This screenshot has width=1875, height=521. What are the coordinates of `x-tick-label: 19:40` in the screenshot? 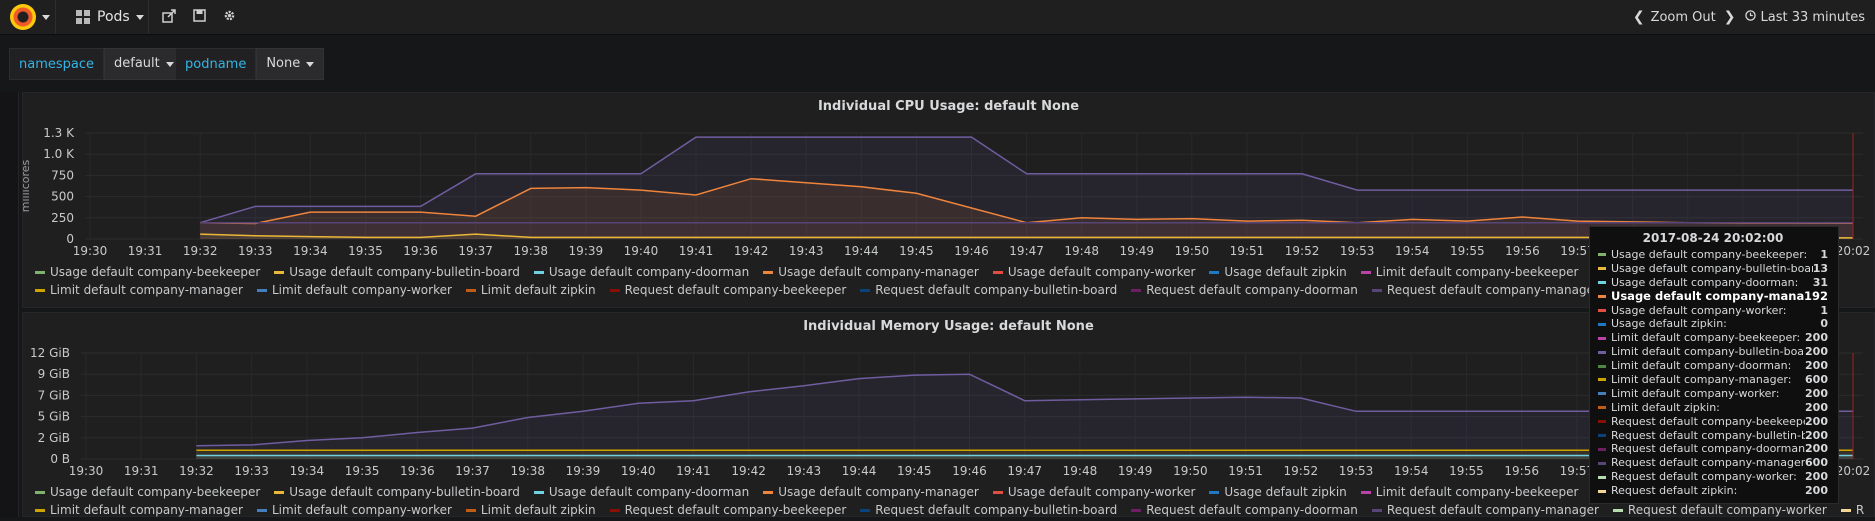 It's located at (638, 471).